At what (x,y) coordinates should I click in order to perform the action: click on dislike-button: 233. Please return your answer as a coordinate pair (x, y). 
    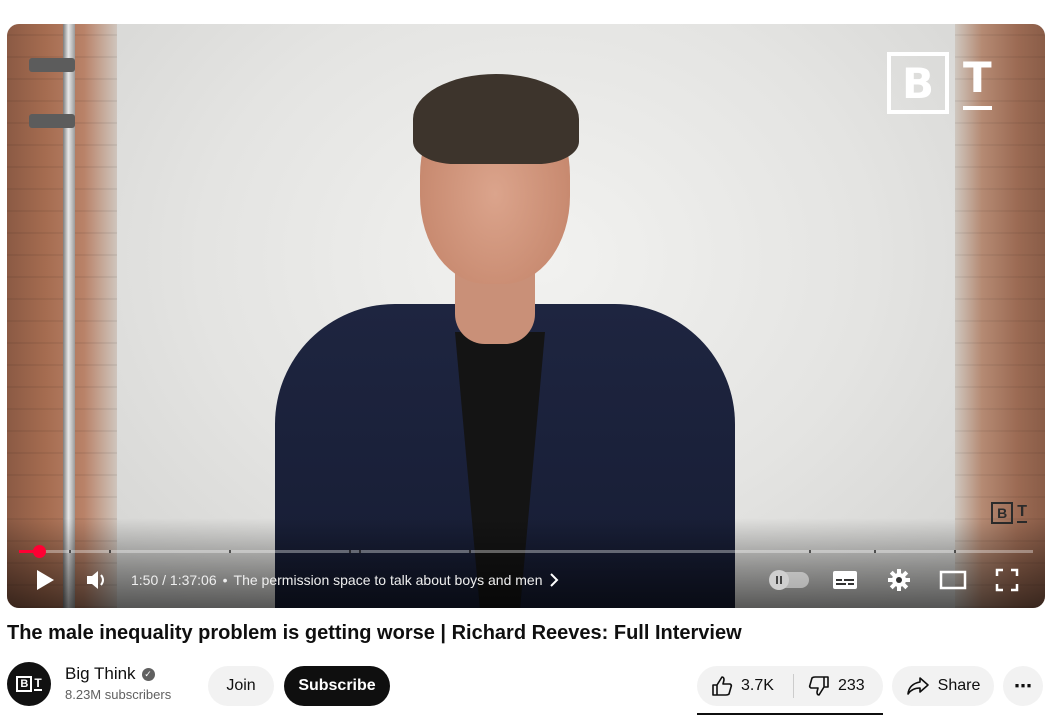
    Looking at the image, I should click on (829, 686).